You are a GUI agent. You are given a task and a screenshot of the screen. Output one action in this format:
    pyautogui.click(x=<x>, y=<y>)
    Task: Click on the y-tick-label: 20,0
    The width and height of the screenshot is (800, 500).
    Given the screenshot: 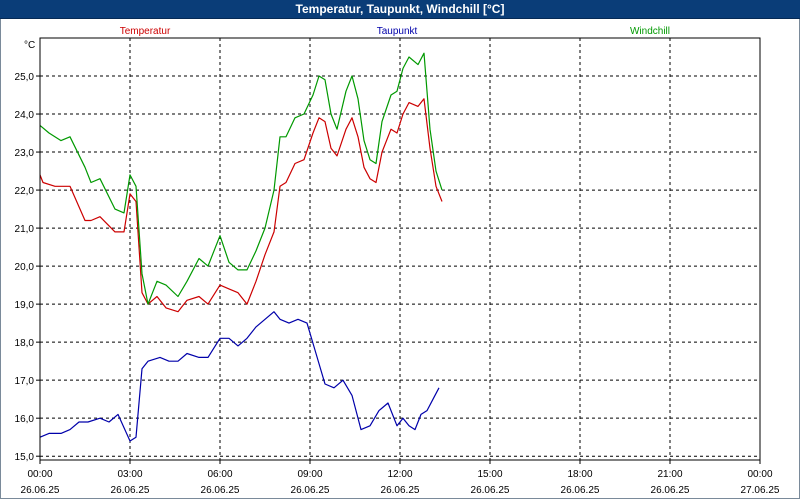 What is the action you would take?
    pyautogui.click(x=25, y=267)
    